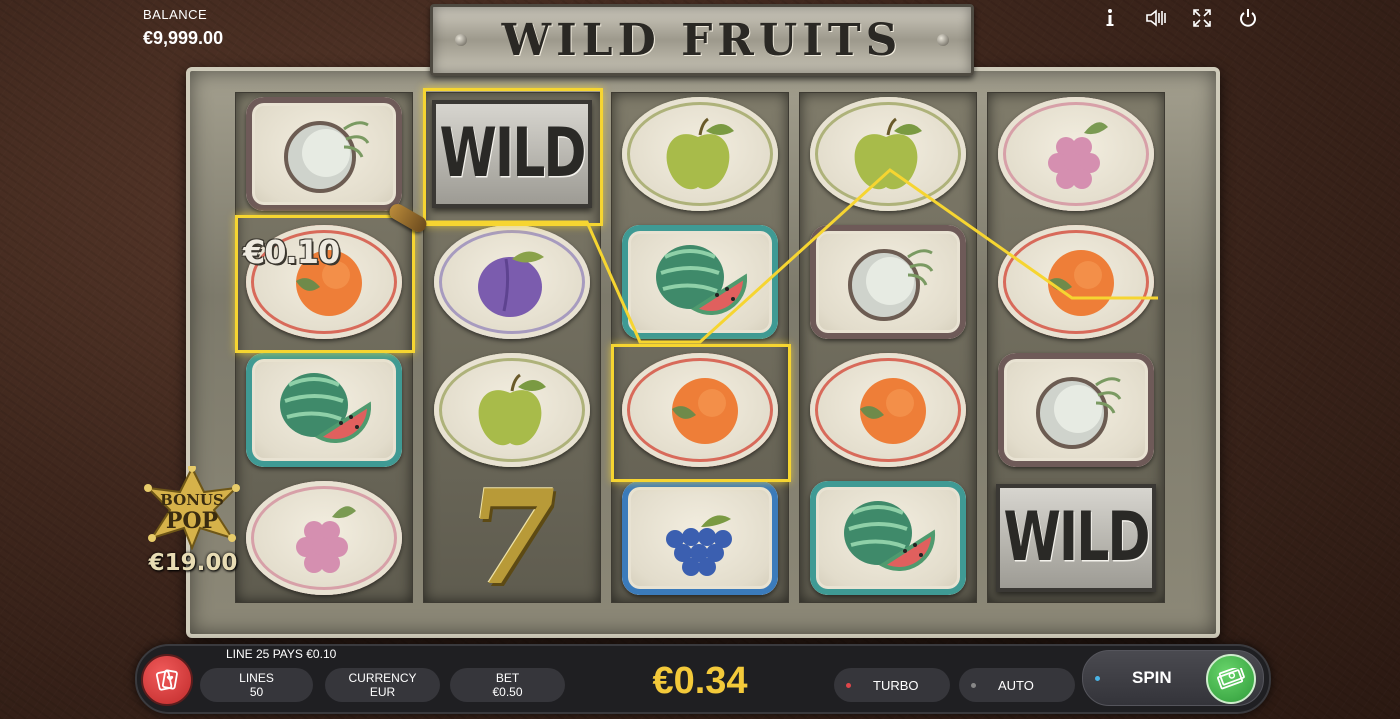 This screenshot has width=1400, height=719. Describe the element at coordinates (848, 685) in the screenshot. I see `turbo-indicator` at that location.